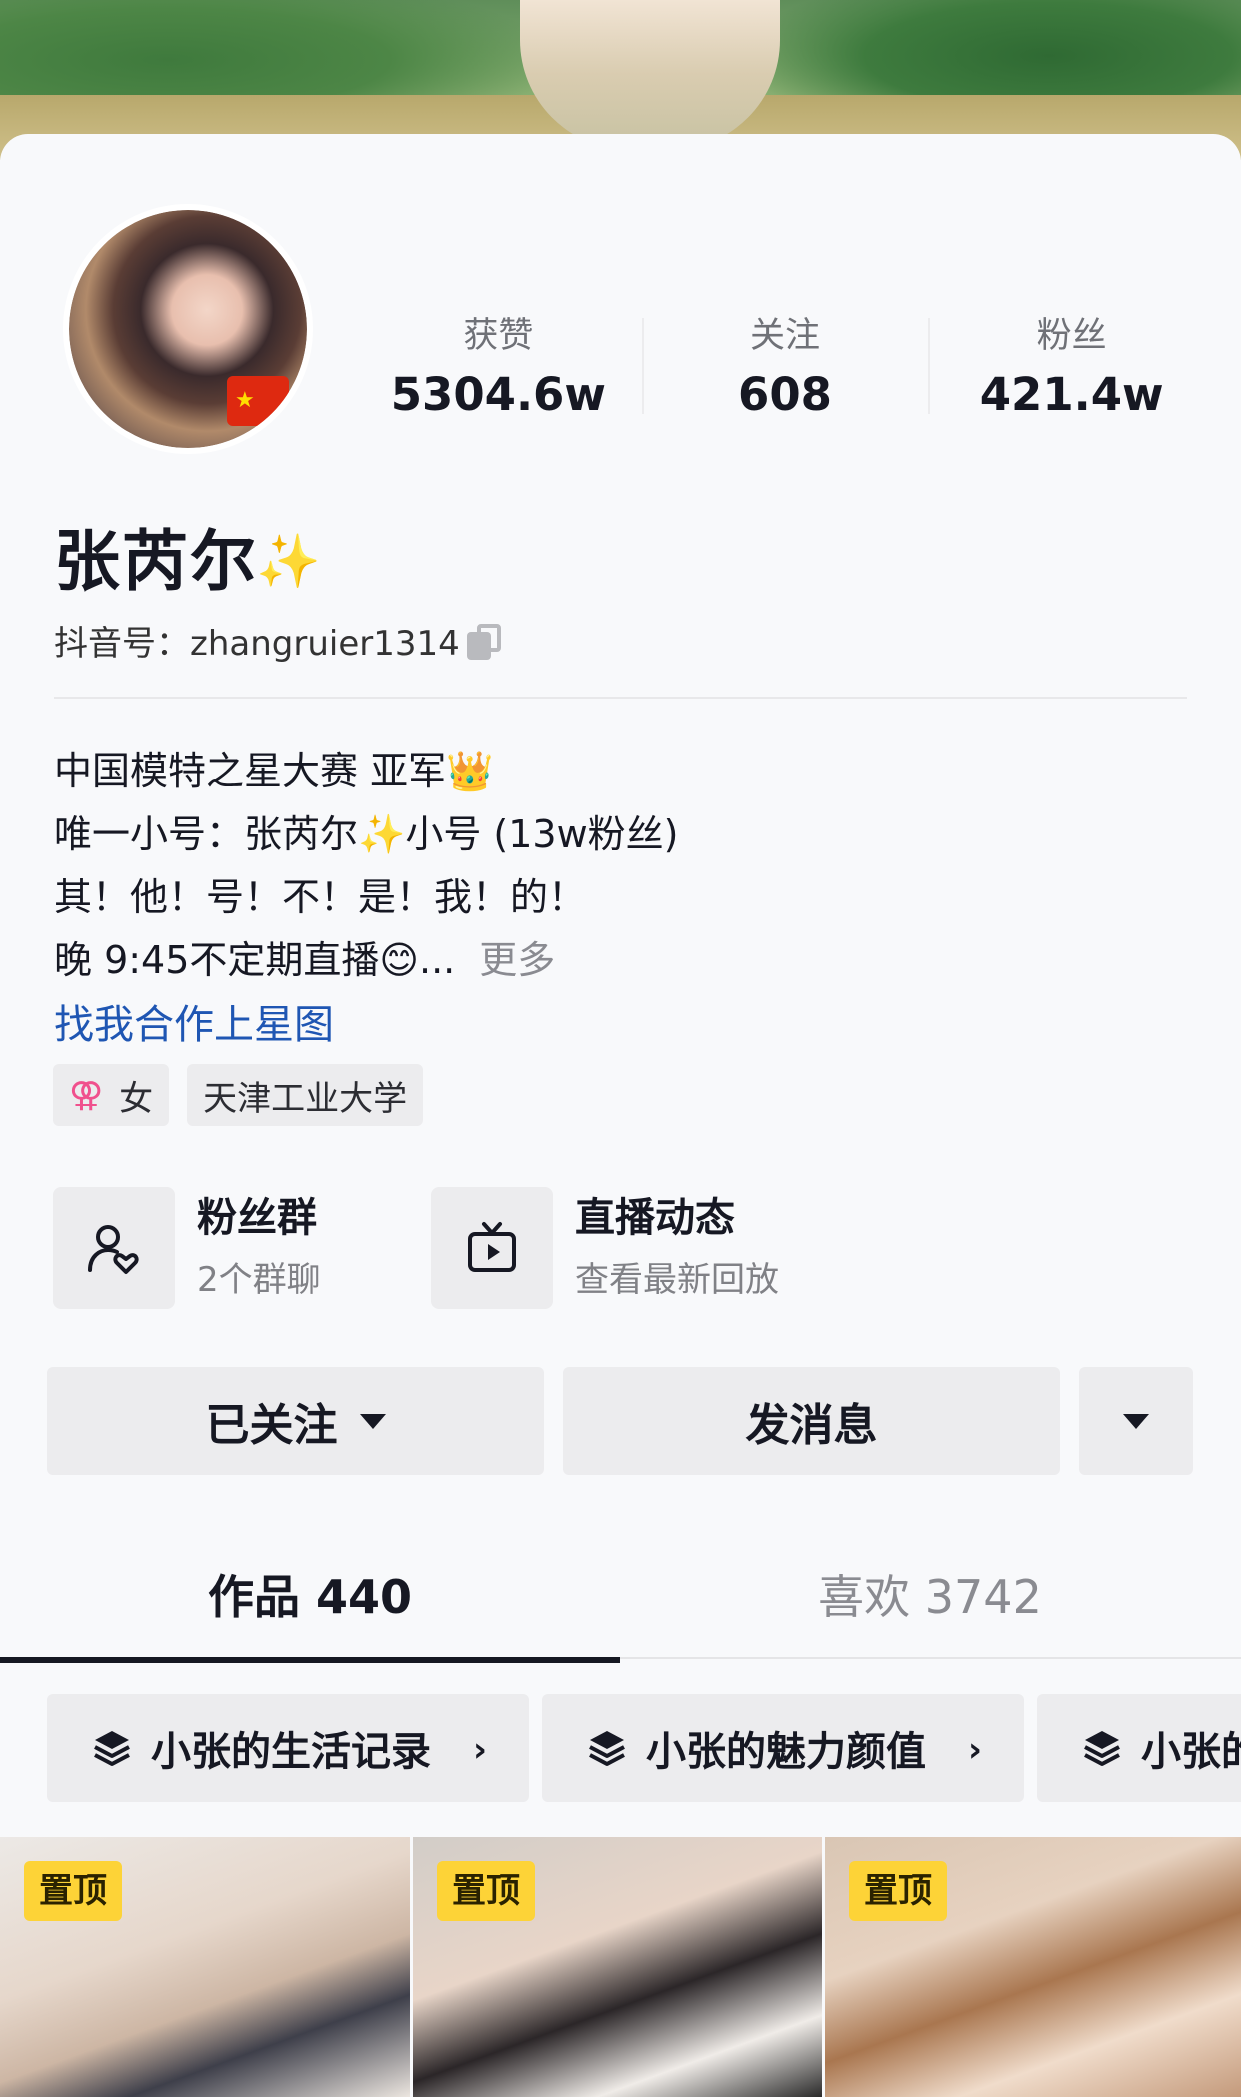  What do you see at coordinates (498, 394) in the screenshot?
I see `stat-likes-value: 5304.6w` at bounding box center [498, 394].